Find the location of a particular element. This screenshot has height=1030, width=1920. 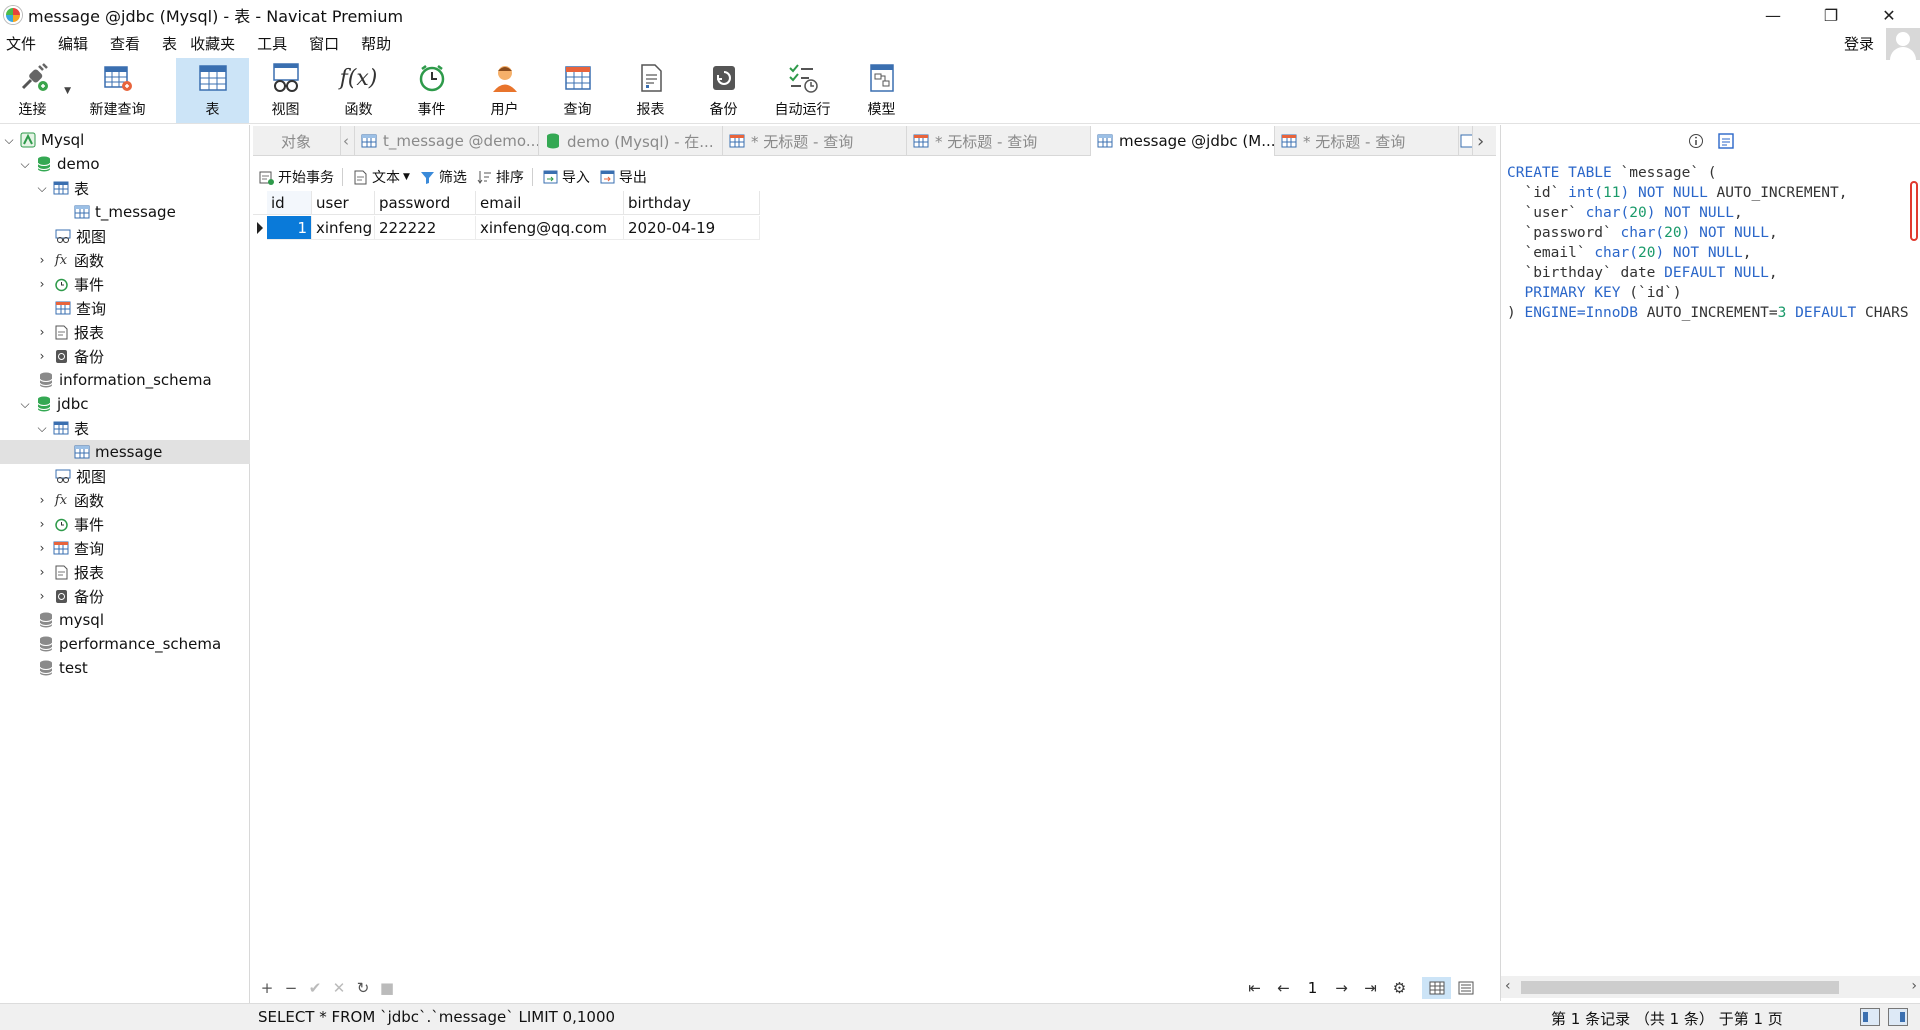

backup-button: 备份 is located at coordinates (723, 90).